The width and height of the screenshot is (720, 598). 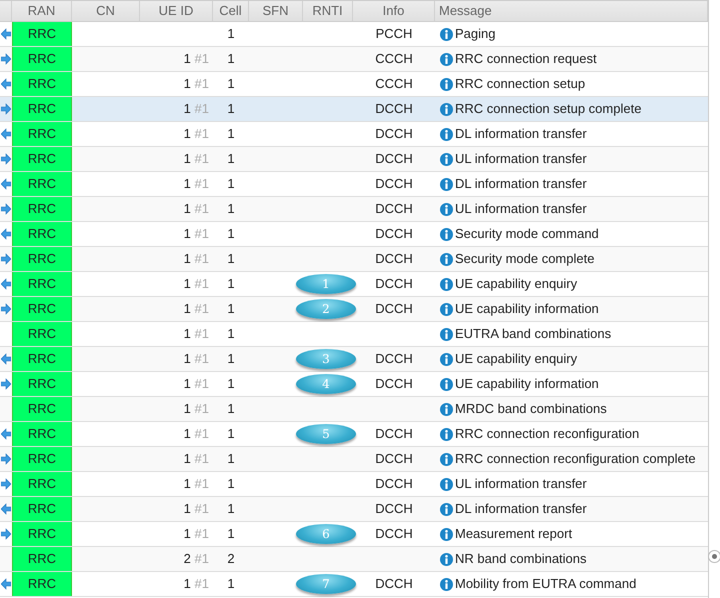 What do you see at coordinates (521, 184) in the screenshot?
I see `message-cell-text: DL information transfer` at bounding box center [521, 184].